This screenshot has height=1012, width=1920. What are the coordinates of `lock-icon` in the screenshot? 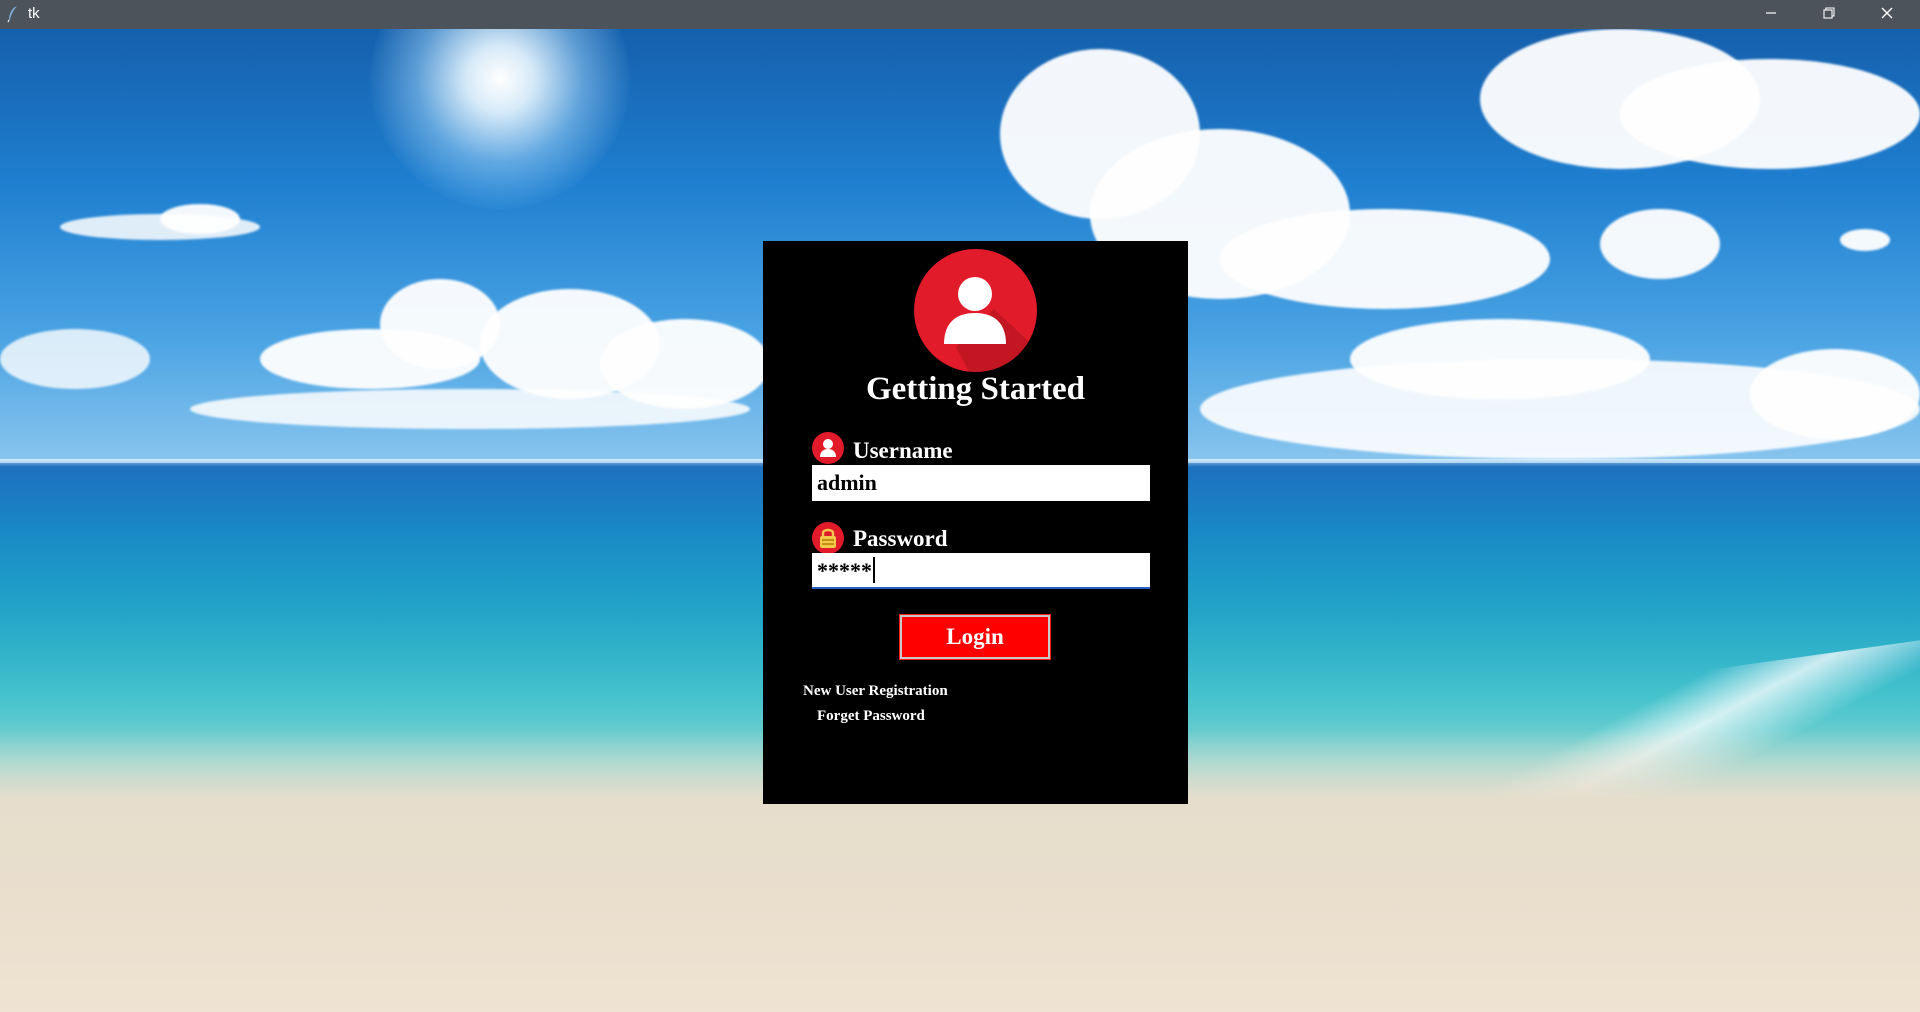 It's located at (828, 538).